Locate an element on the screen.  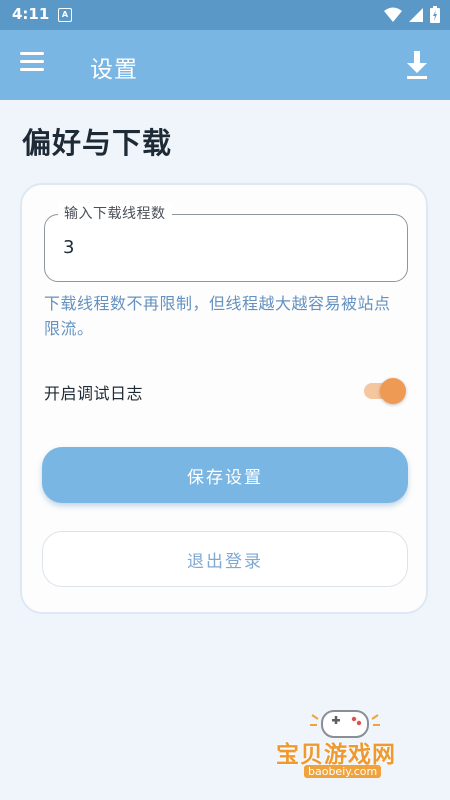
watermark-logo: 宝贝游戏网 baobeiy.com is located at coordinates (347, 749).